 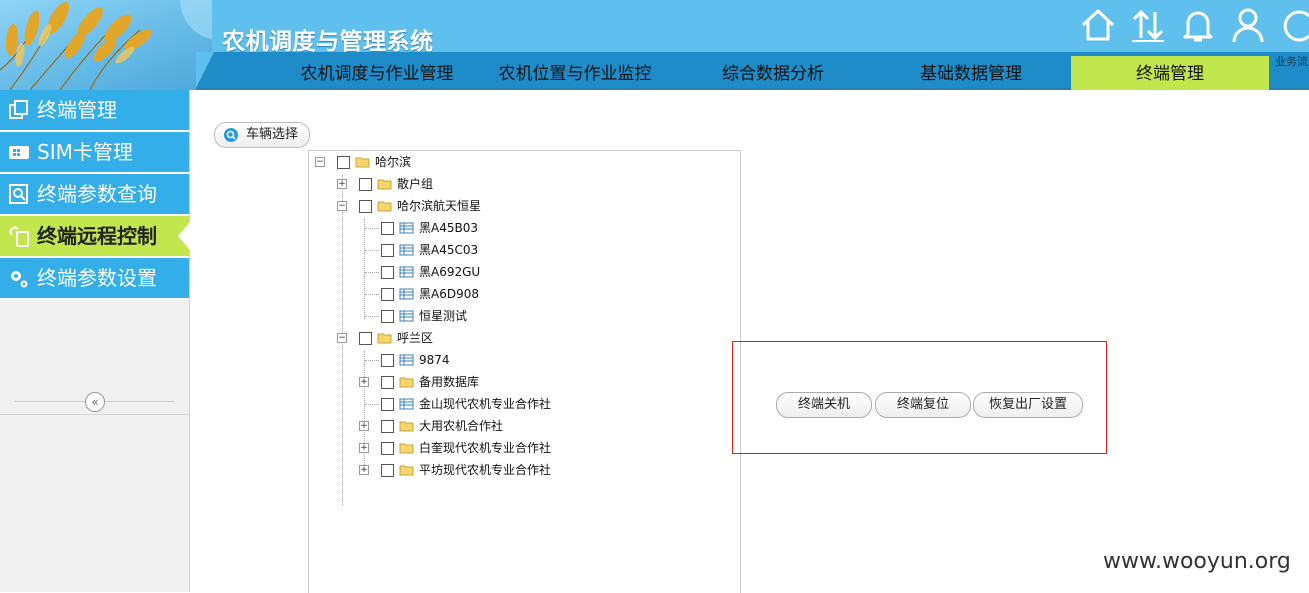 What do you see at coordinates (19, 279) in the screenshot?
I see `gears-icon` at bounding box center [19, 279].